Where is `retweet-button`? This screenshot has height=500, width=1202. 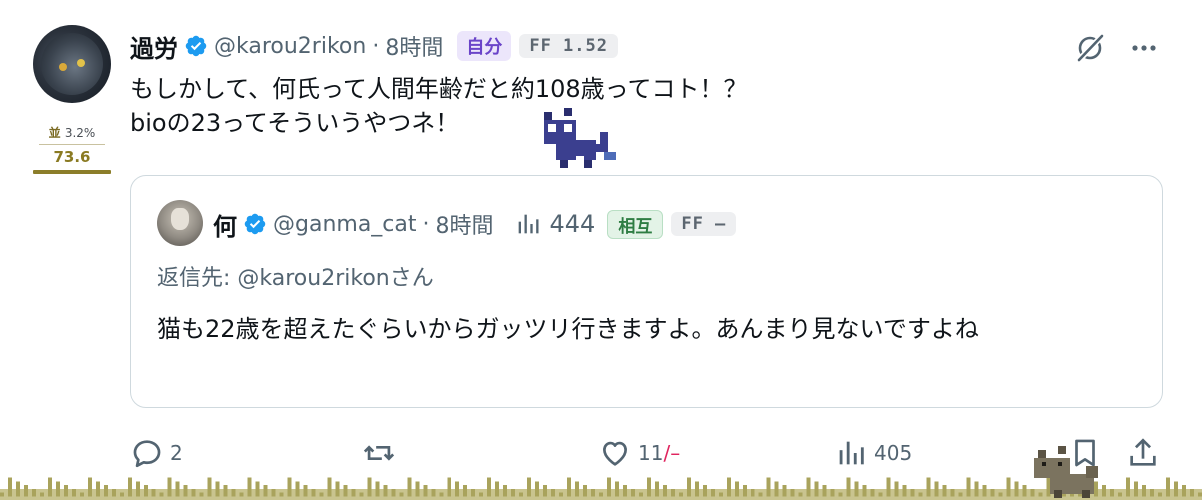 retweet-button is located at coordinates (382, 453).